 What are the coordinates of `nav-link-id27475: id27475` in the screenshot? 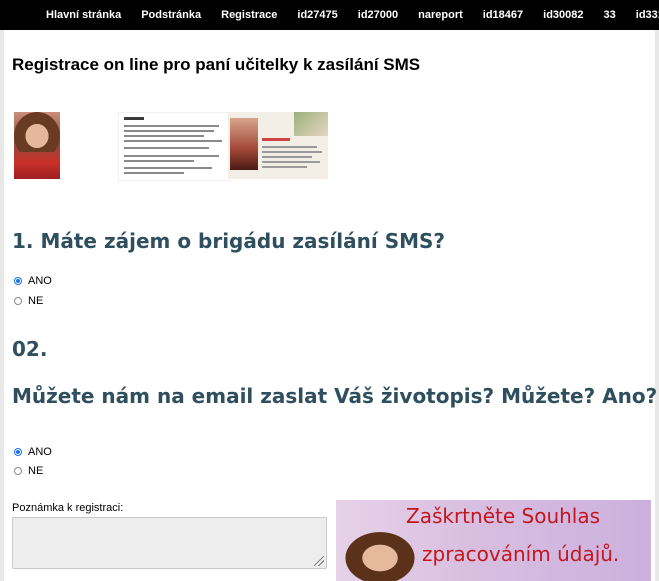 It's located at (317, 15).